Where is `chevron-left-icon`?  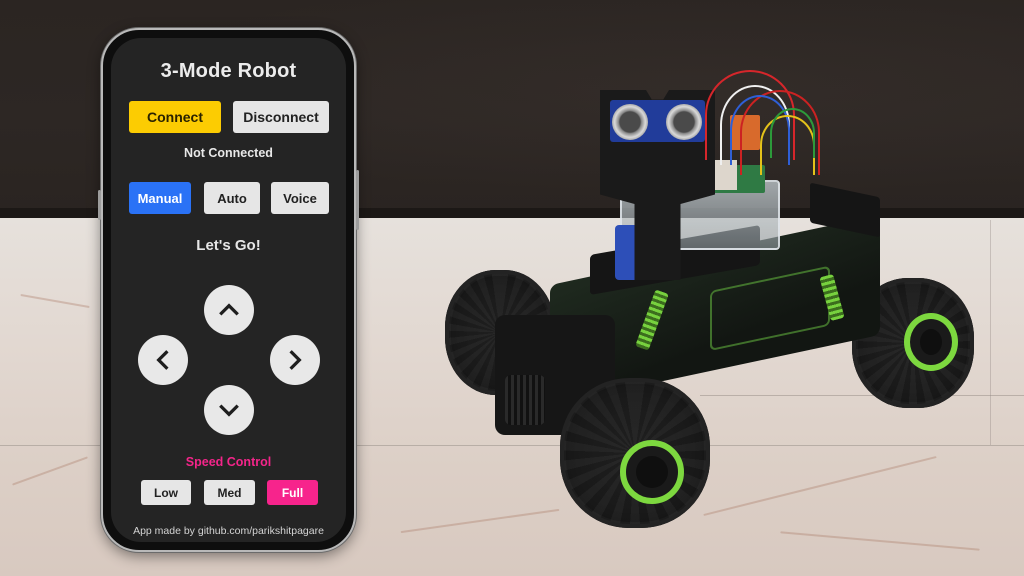 chevron-left-icon is located at coordinates (162, 360).